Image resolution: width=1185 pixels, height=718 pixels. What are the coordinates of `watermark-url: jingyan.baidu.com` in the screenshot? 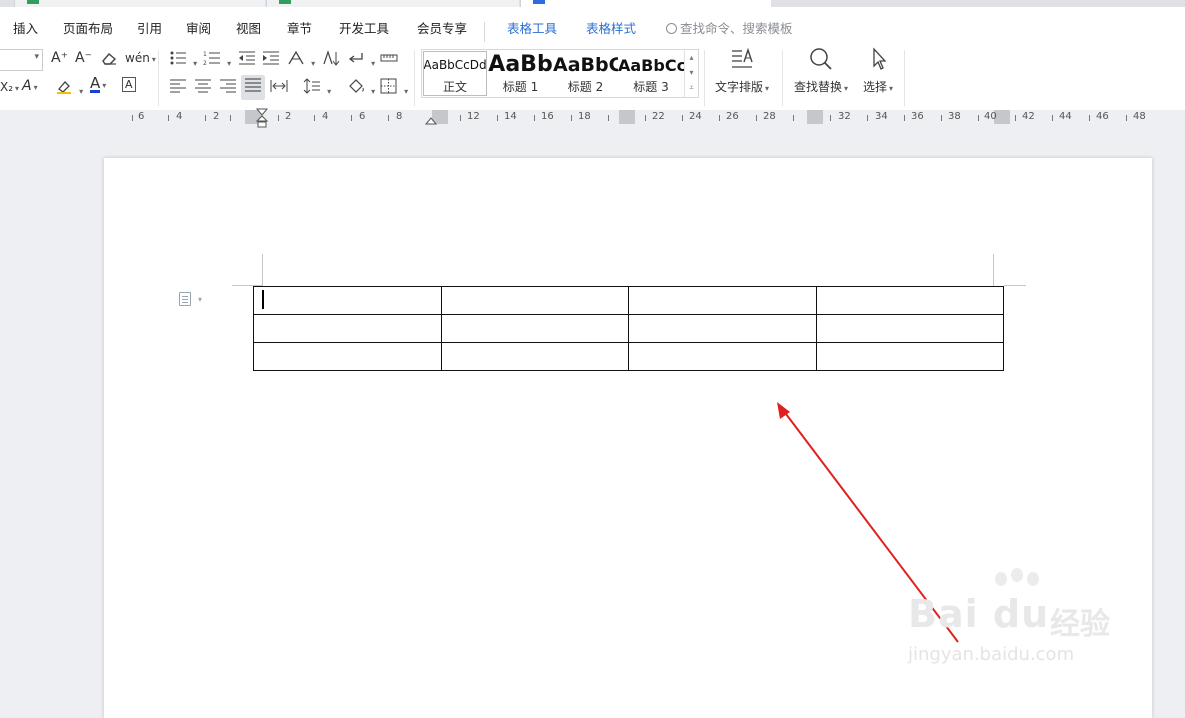 It's located at (991, 654).